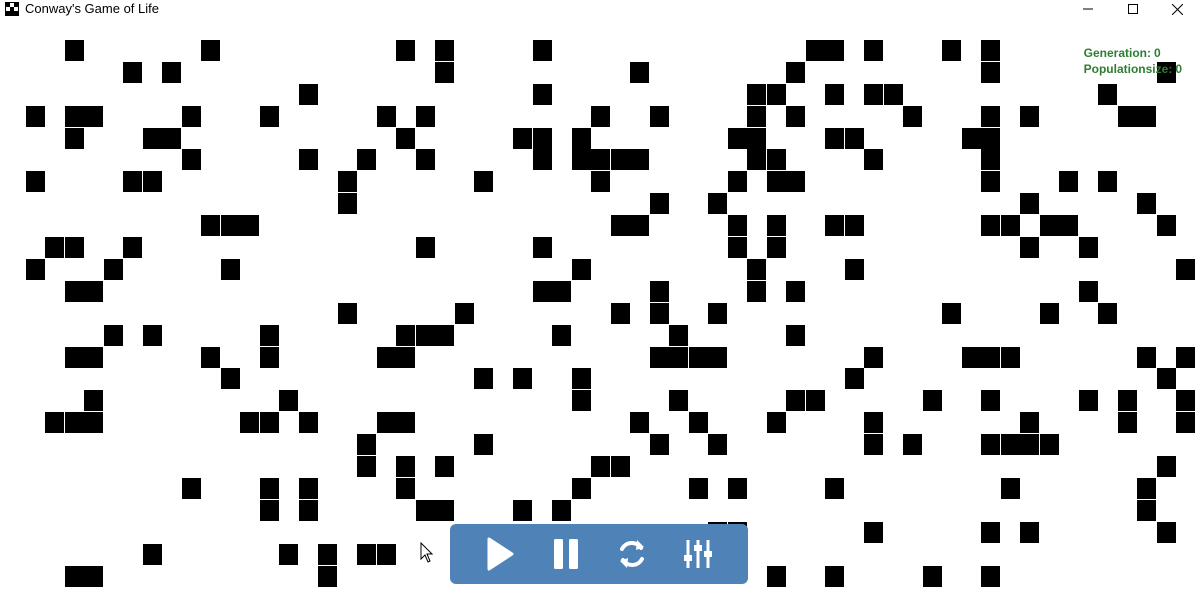 The height and width of the screenshot is (600, 1200). I want to click on maximize-button, so click(1132, 9).